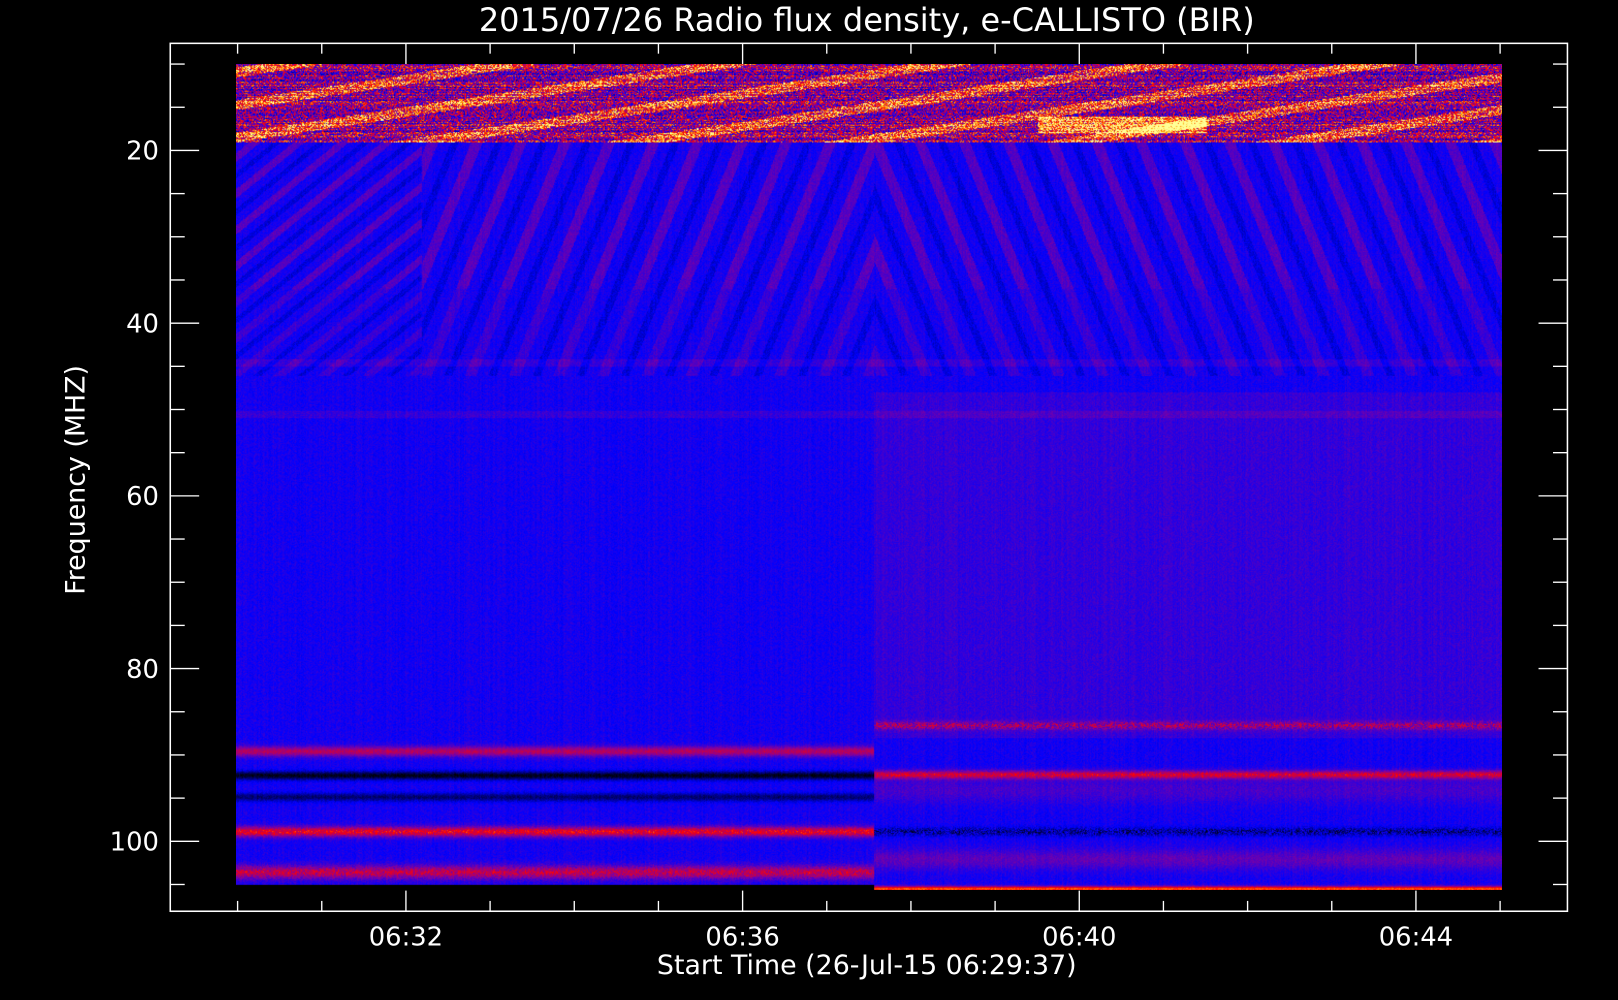 Image resolution: width=1618 pixels, height=1000 pixels. I want to click on y-tick-label: 80, so click(142, 670).